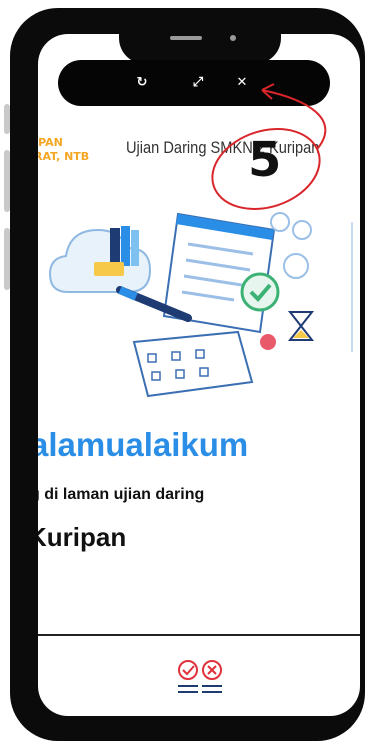 The width and height of the screenshot is (373, 747). Describe the element at coordinates (186, 38) in the screenshot. I see `speaker-grille` at that location.